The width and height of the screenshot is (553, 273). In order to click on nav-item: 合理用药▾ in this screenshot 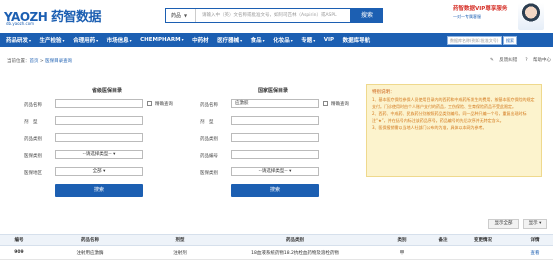, I will do `click(85, 40)`.